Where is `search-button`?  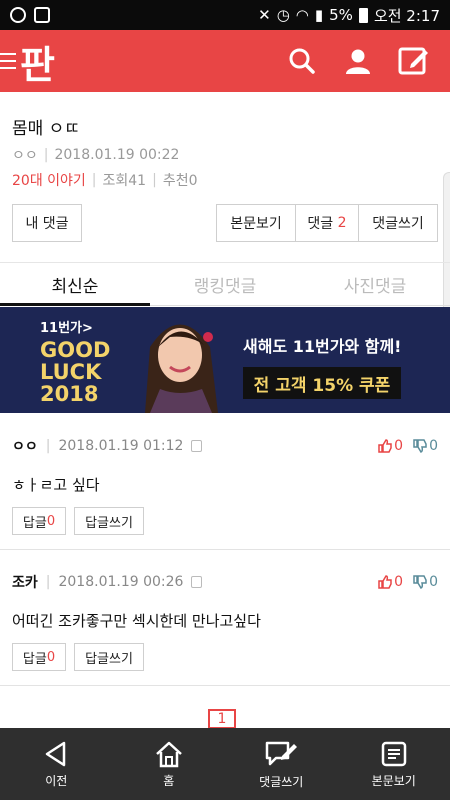
search-button is located at coordinates (302, 61).